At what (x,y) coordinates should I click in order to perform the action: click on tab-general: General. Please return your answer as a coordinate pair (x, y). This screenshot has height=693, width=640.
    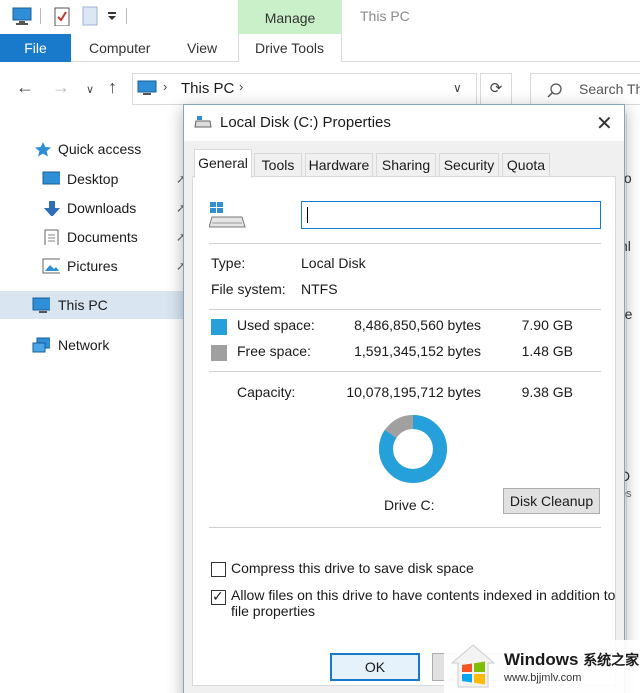
    Looking at the image, I should click on (223, 163).